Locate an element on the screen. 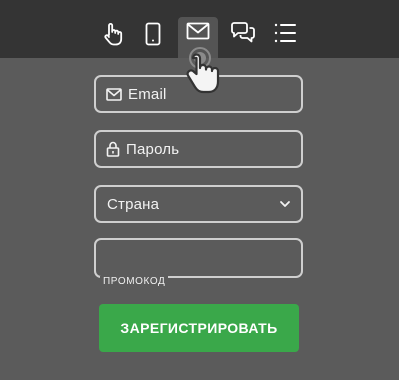 The width and height of the screenshot is (399, 380). tab-list is located at coordinates (285, 37).